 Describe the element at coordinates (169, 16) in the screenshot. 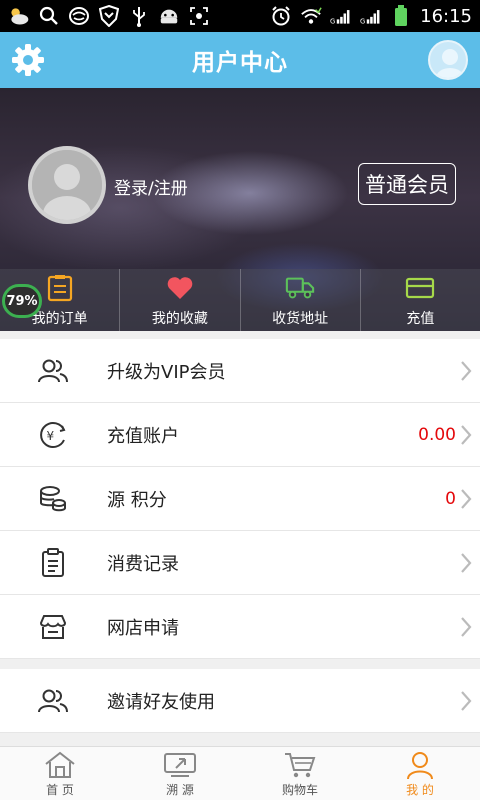

I see `android-icon` at that location.